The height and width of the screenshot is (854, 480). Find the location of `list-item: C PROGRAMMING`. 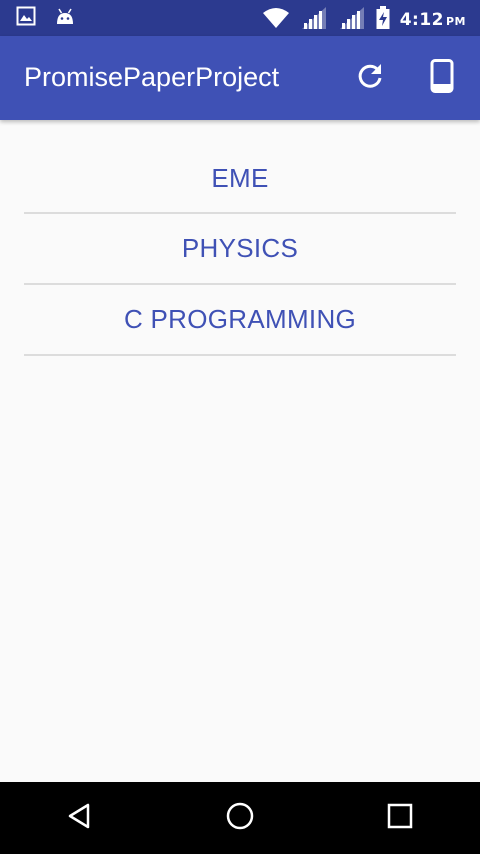

list-item: C PROGRAMMING is located at coordinates (240, 320).